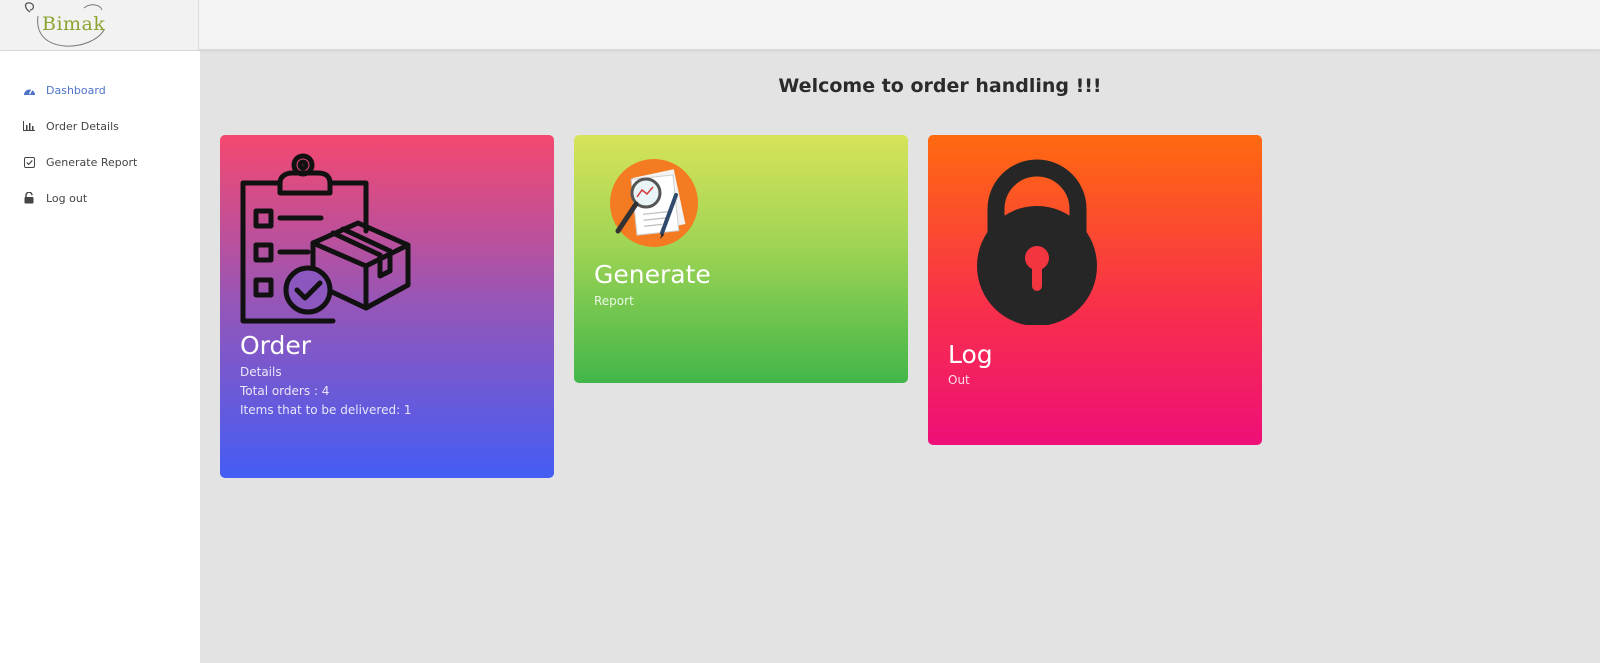 This screenshot has height=663, width=1600. I want to click on logout-card: Log Out, so click(1095, 290).